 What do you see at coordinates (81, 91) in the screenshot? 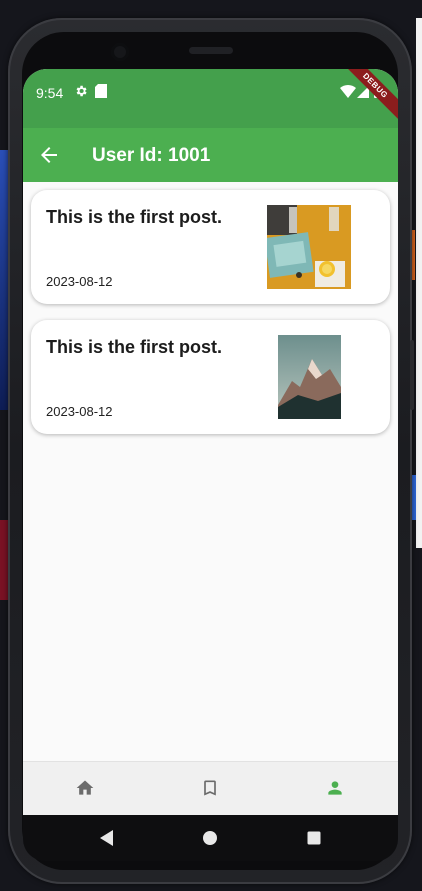
I see `settings-gear-icon` at bounding box center [81, 91].